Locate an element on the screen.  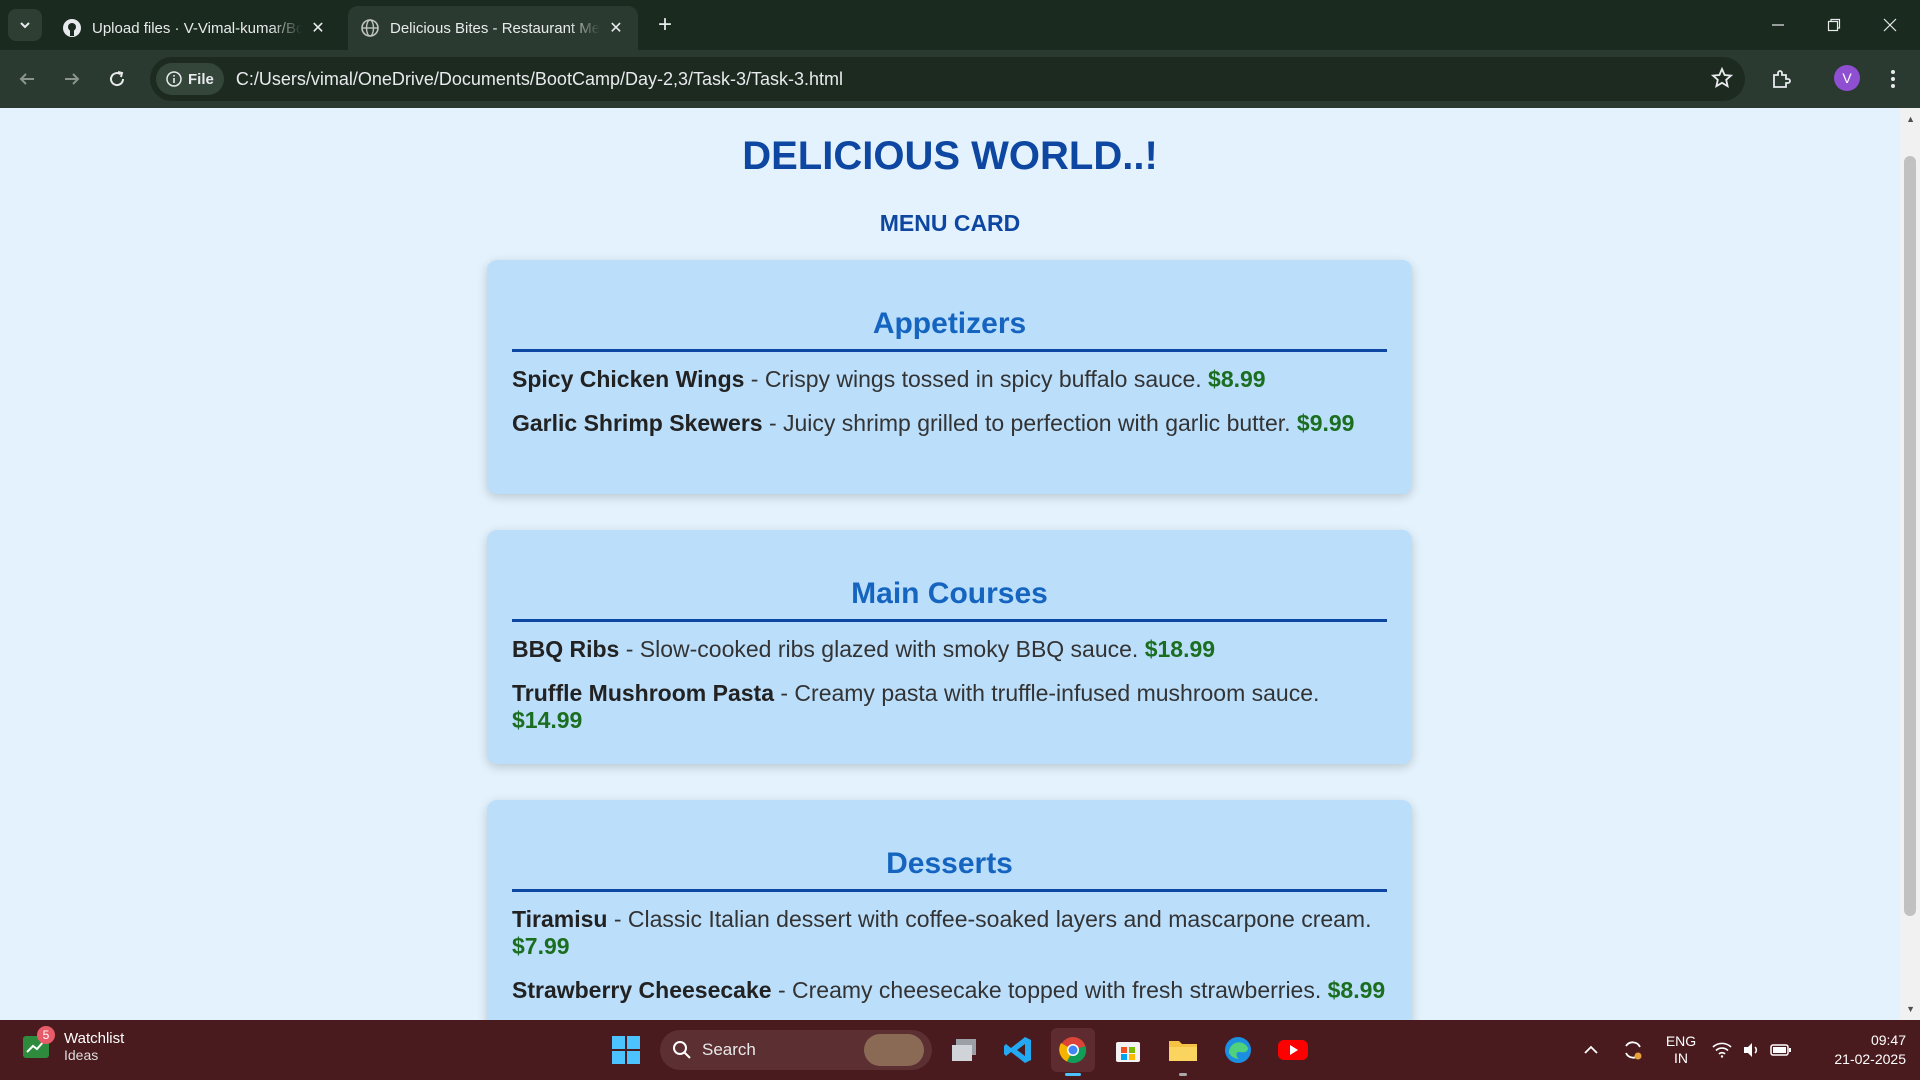
search-label: Search is located at coordinates (729, 1049).